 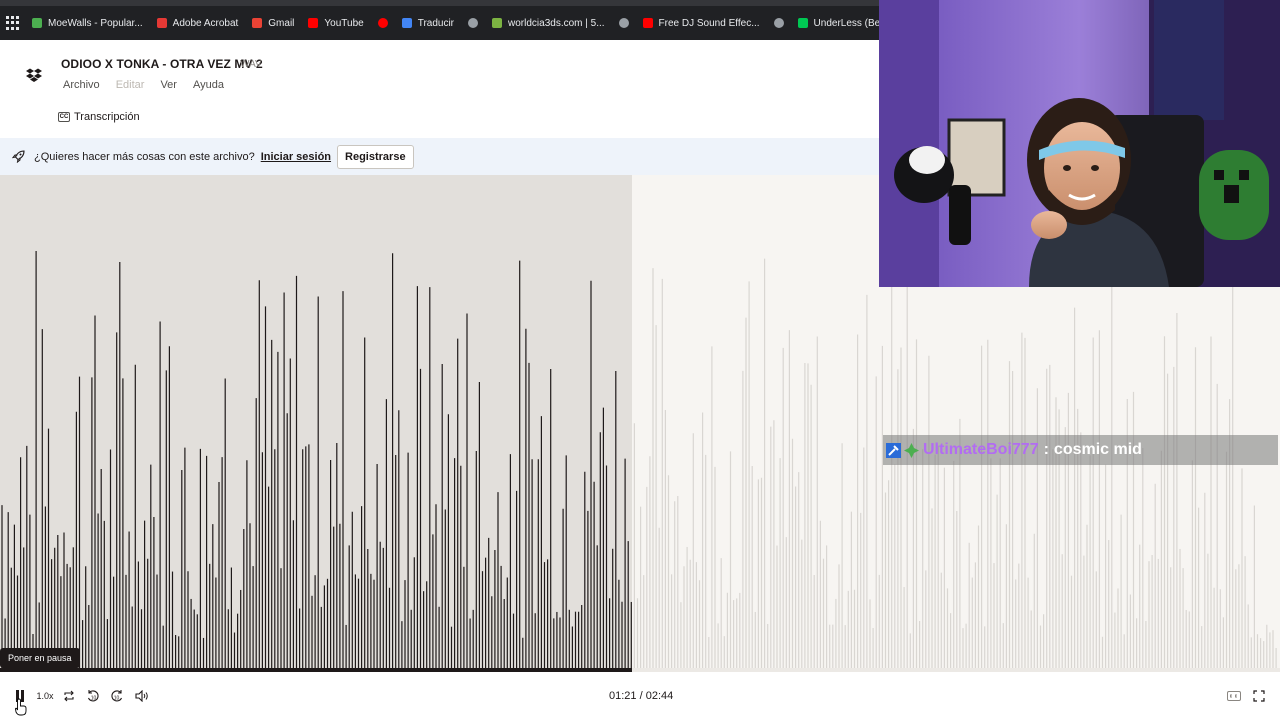 I want to click on streamer-camera-image, so click(x=1079, y=143).